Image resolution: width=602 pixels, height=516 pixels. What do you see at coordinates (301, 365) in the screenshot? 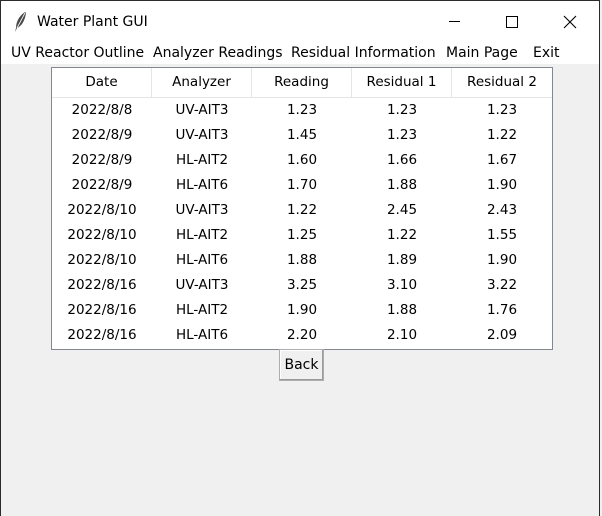
I see `back-button: Back` at bounding box center [301, 365].